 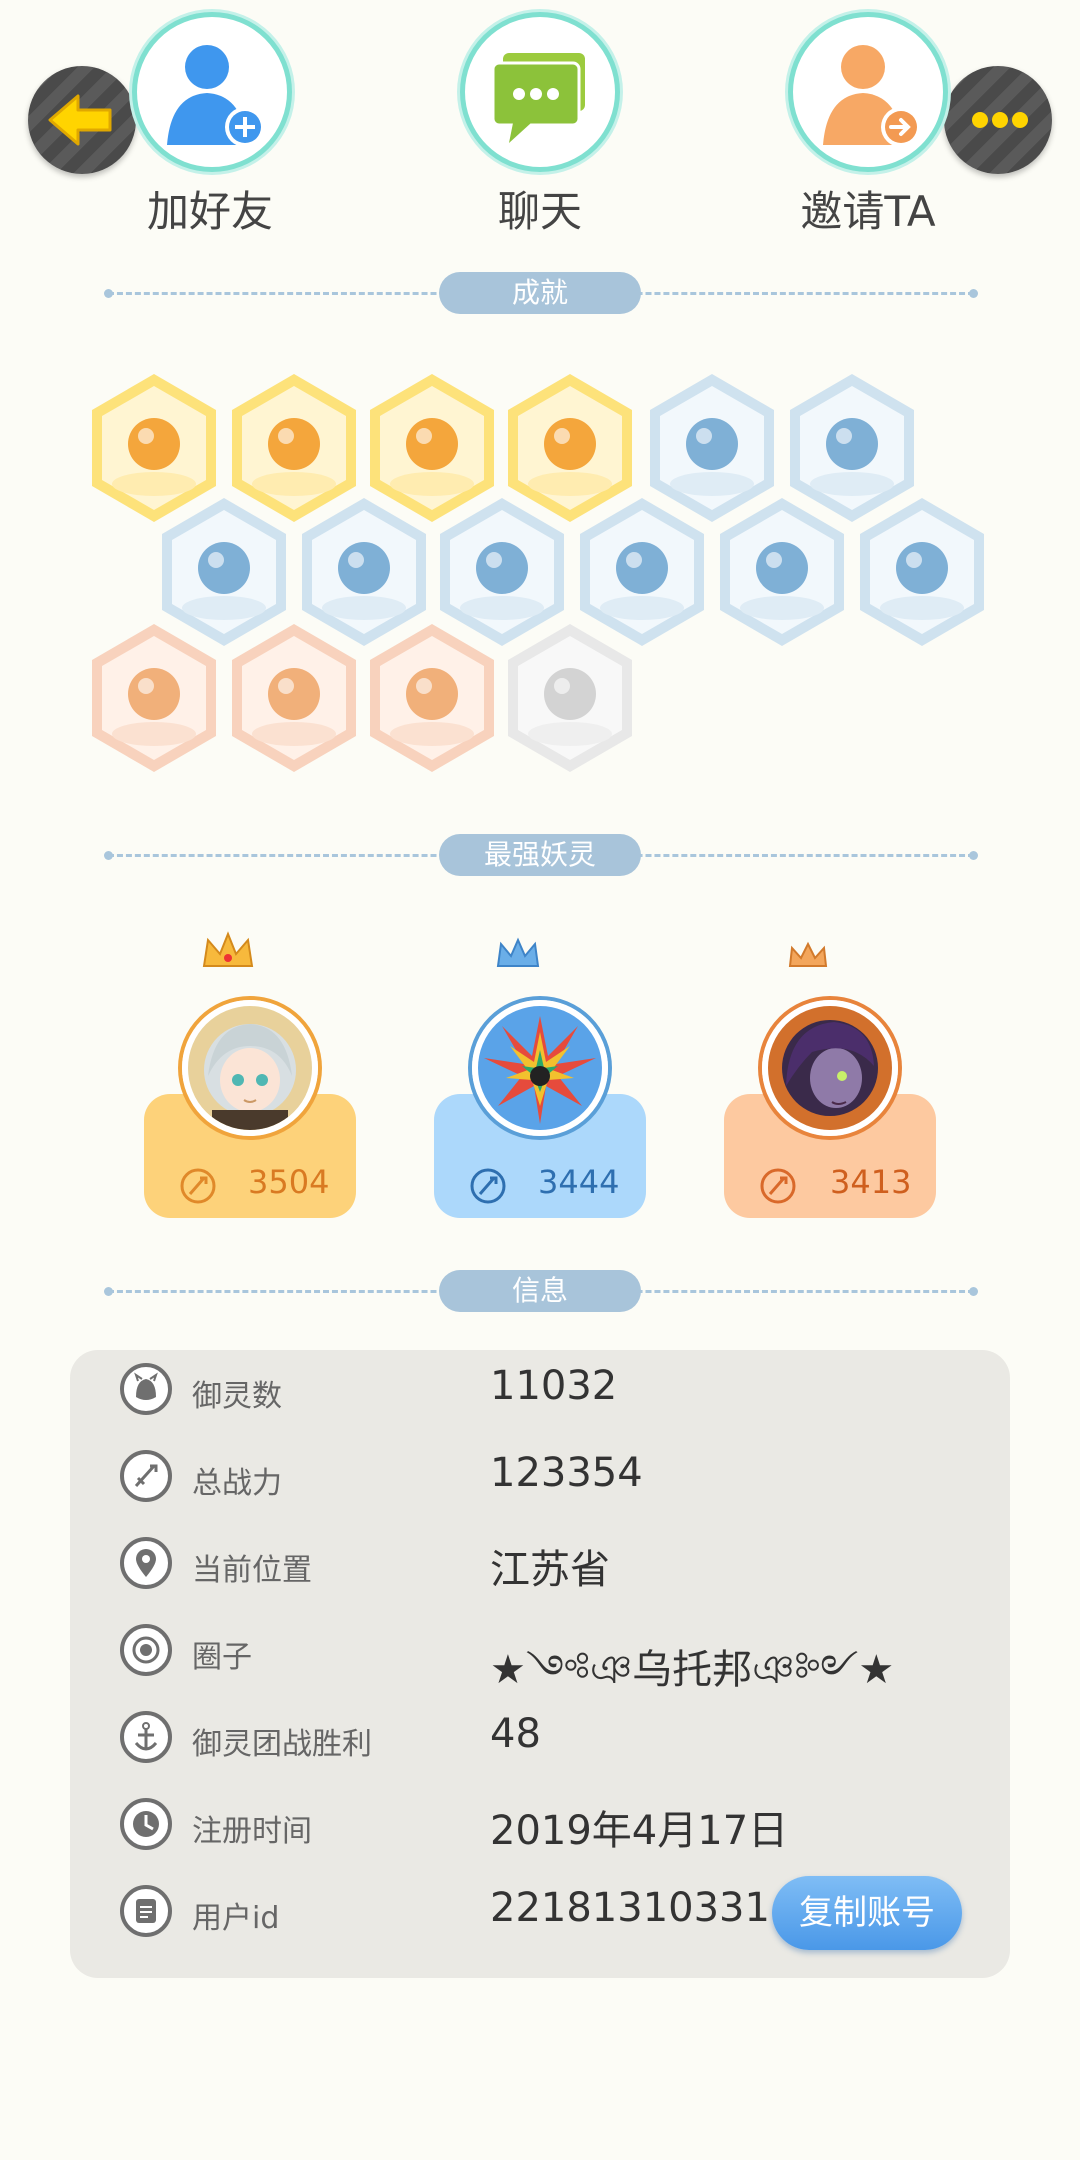 What do you see at coordinates (289, 1182) in the screenshot?
I see `spirit-score-1: 3504` at bounding box center [289, 1182].